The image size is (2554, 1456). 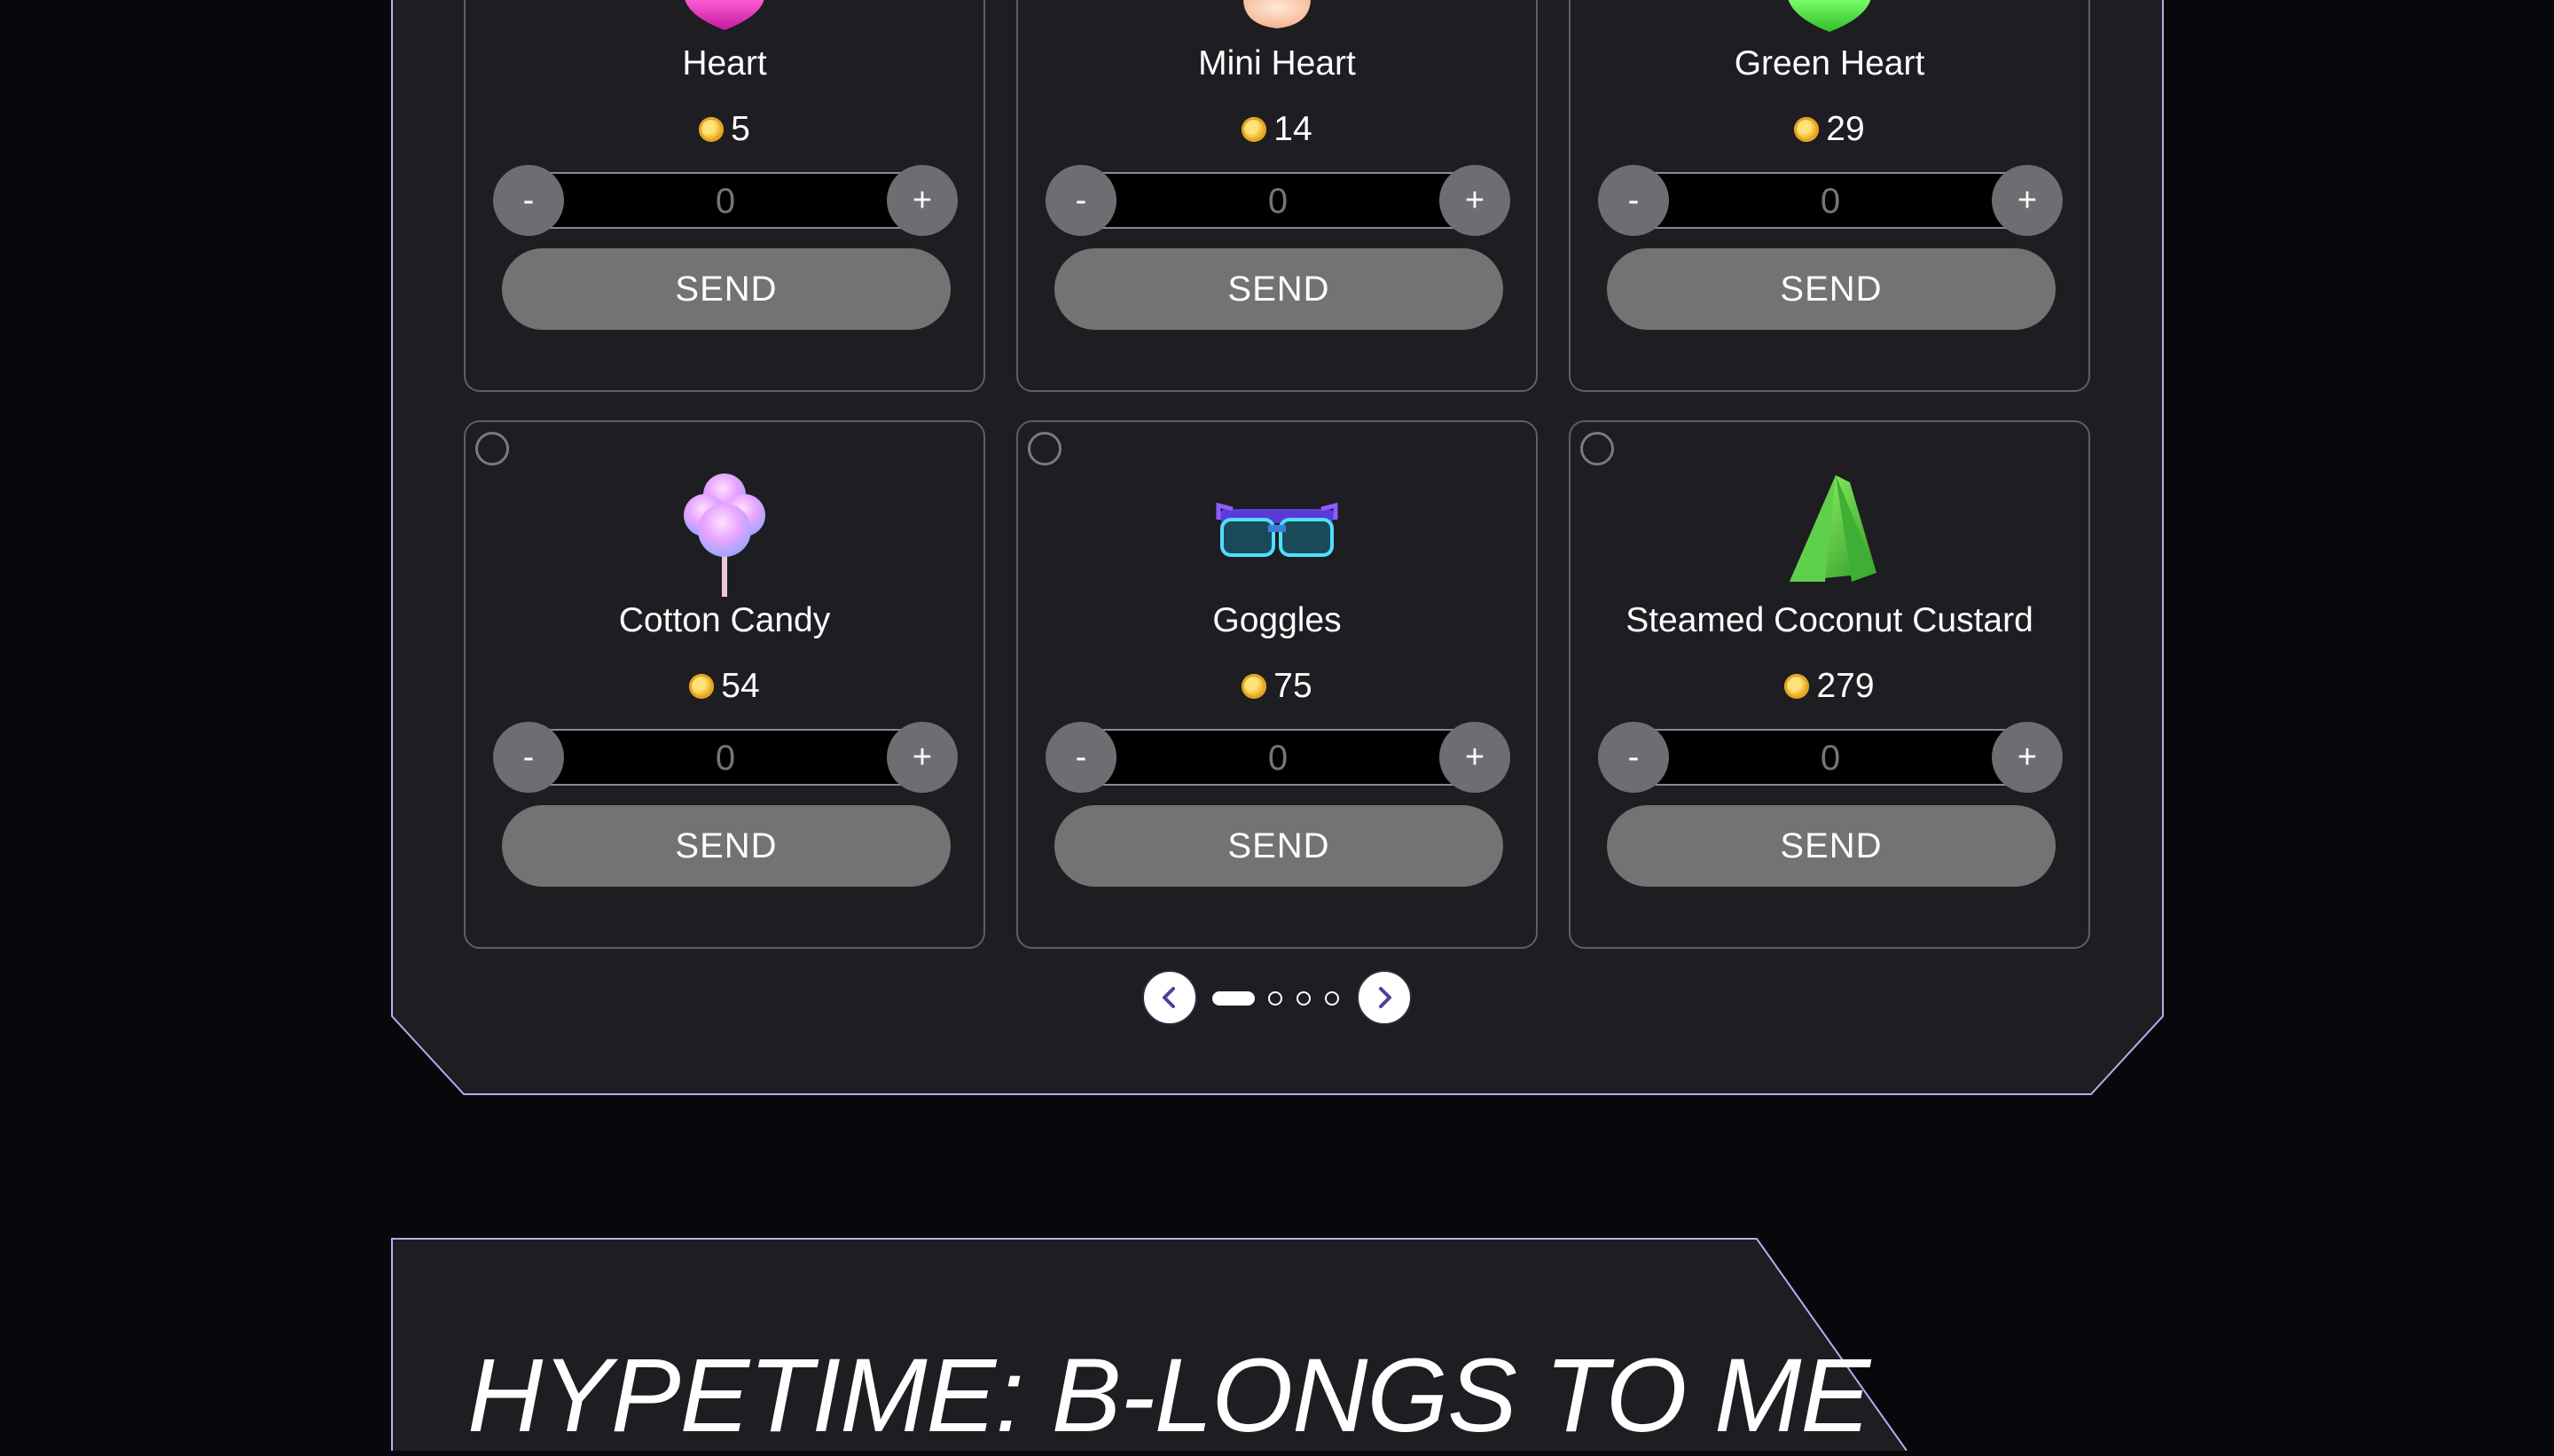 I want to click on chevron-right-icon, so click(x=1385, y=997).